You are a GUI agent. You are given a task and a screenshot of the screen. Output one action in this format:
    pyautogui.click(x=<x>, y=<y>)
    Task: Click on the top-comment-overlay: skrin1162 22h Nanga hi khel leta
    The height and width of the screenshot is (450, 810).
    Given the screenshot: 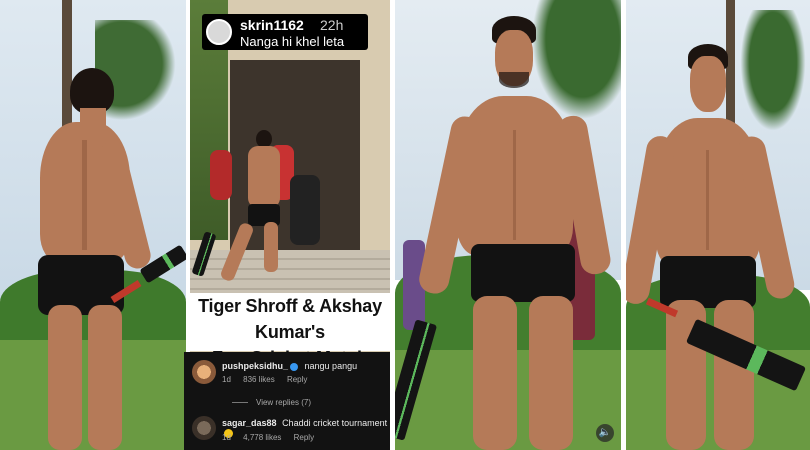 What is the action you would take?
    pyautogui.click(x=285, y=32)
    